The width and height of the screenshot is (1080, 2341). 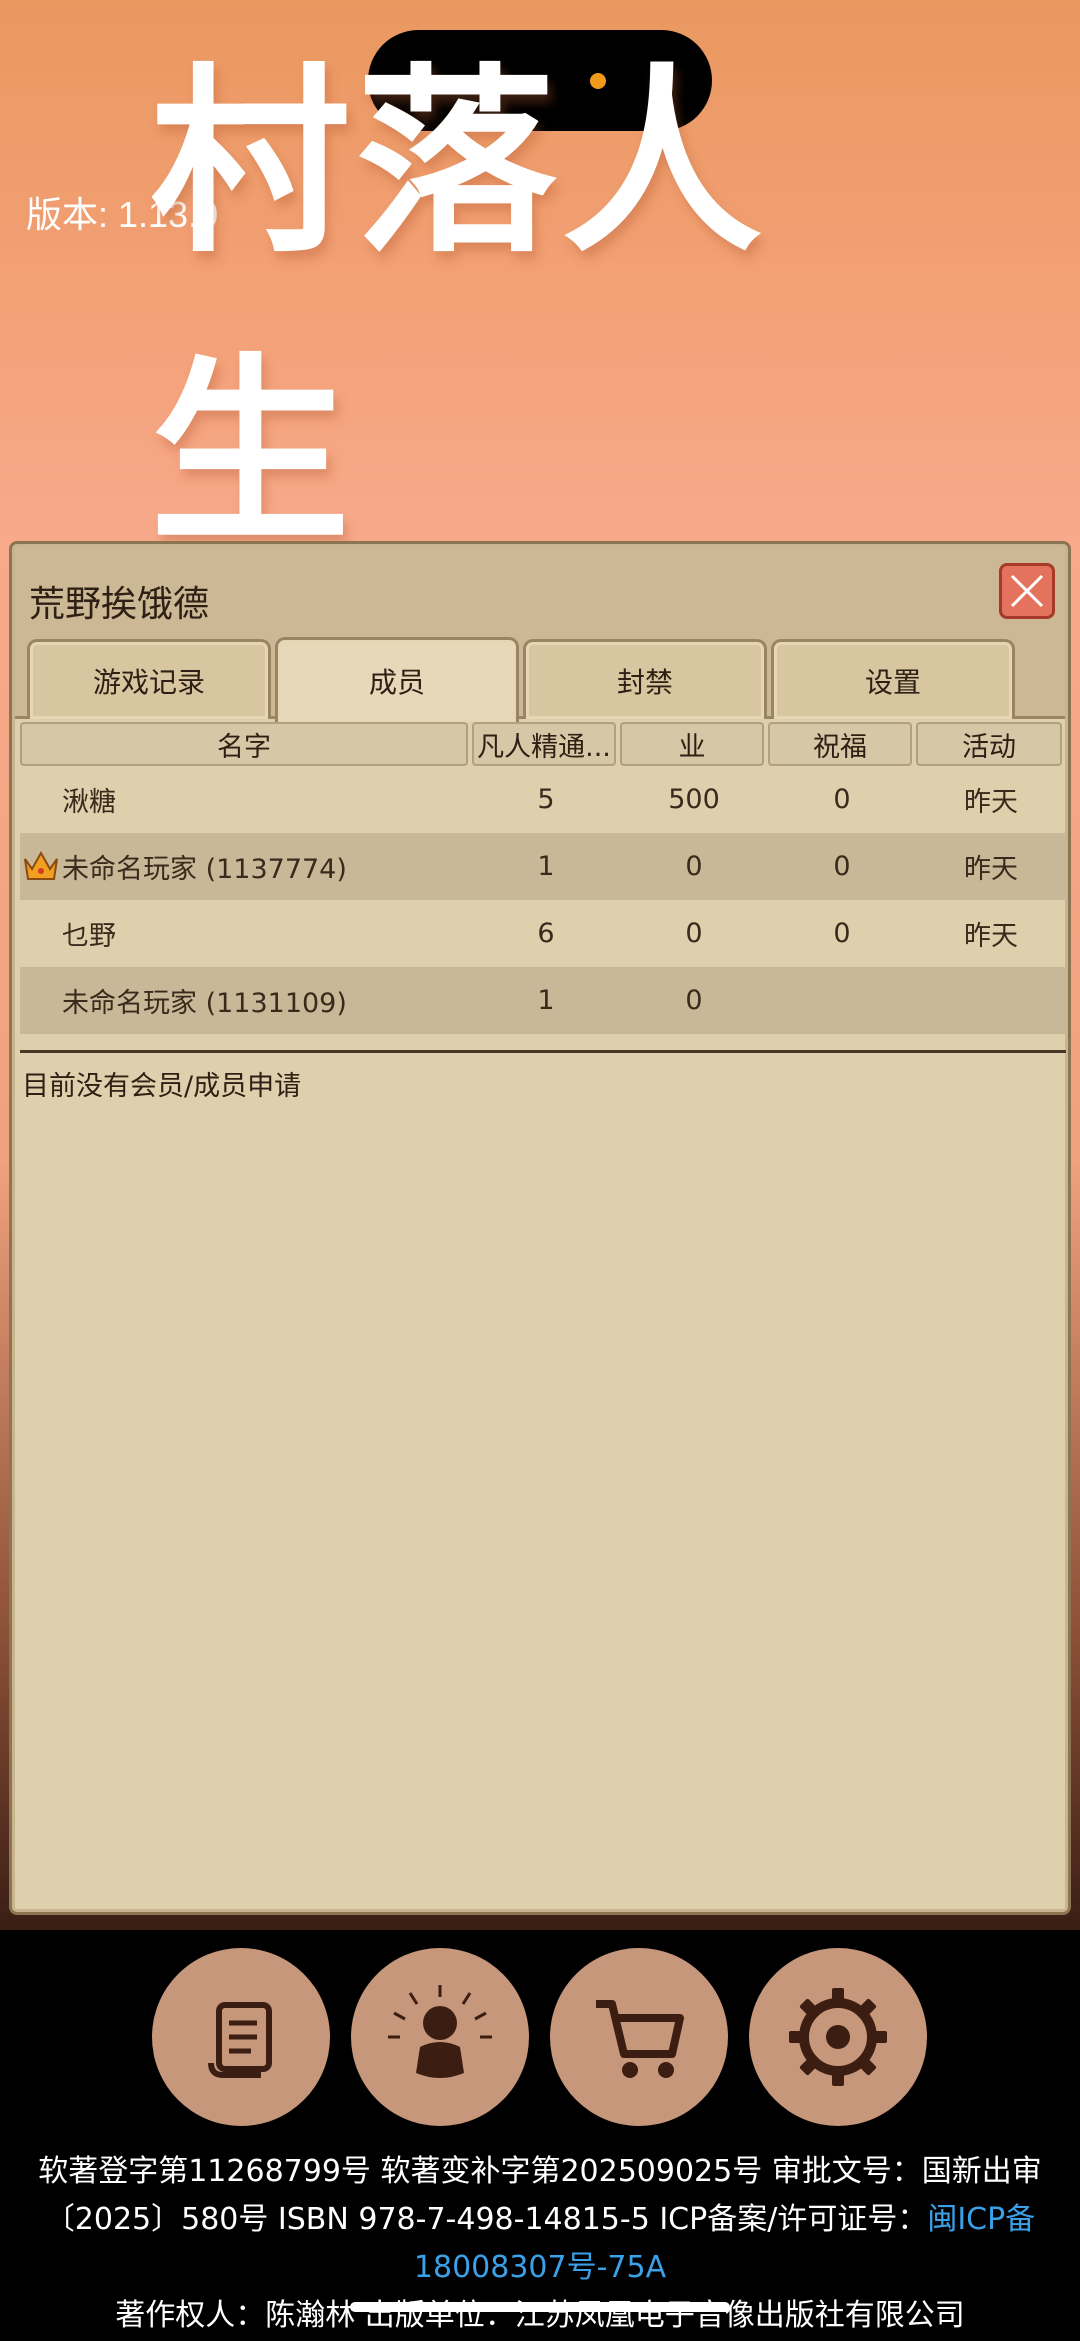 I want to click on home-indicator, so click(x=540, y=2307).